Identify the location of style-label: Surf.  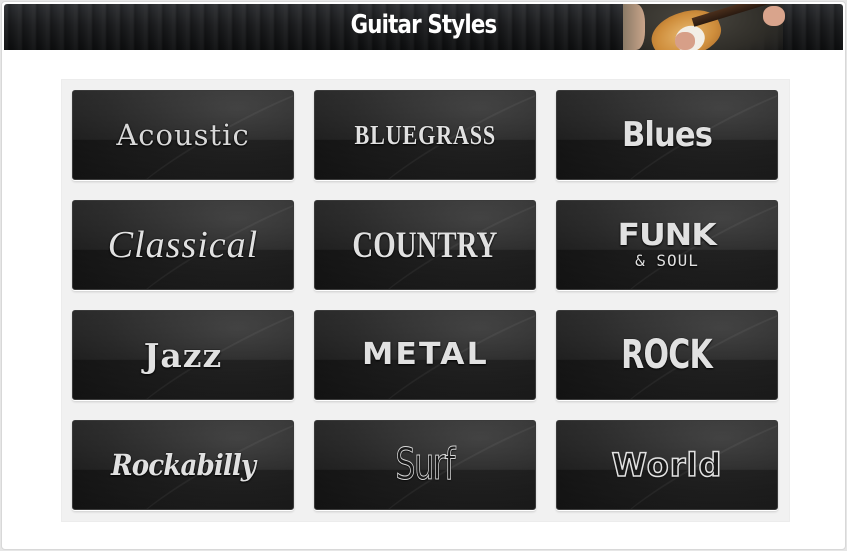
(425, 464).